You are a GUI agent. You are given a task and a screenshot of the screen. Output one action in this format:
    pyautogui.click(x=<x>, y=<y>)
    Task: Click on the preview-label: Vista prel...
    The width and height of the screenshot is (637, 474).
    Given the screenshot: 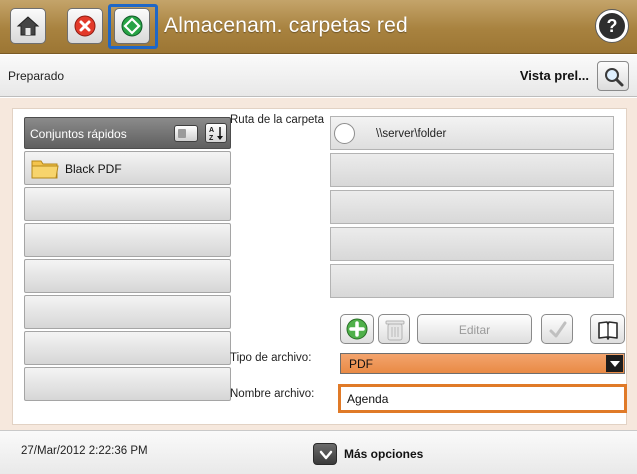 What is the action you would take?
    pyautogui.click(x=554, y=75)
    